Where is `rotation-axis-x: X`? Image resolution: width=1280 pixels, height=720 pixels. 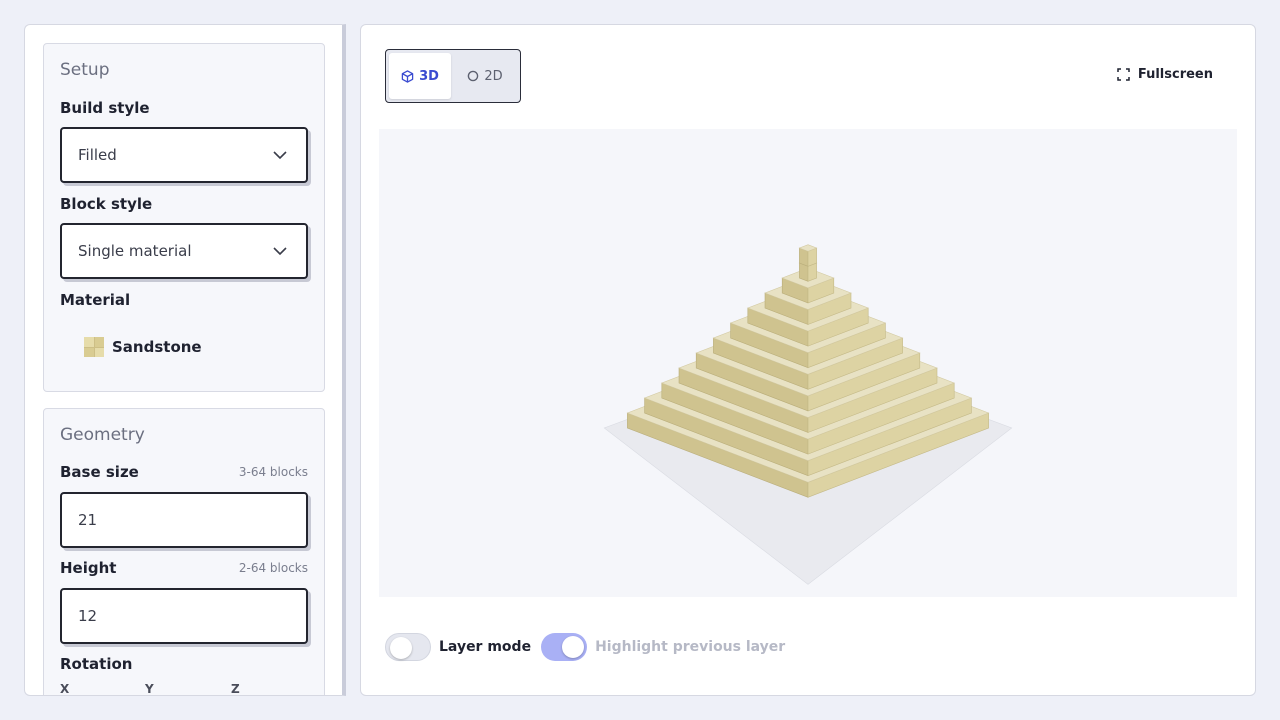 rotation-axis-x: X is located at coordinates (65, 689).